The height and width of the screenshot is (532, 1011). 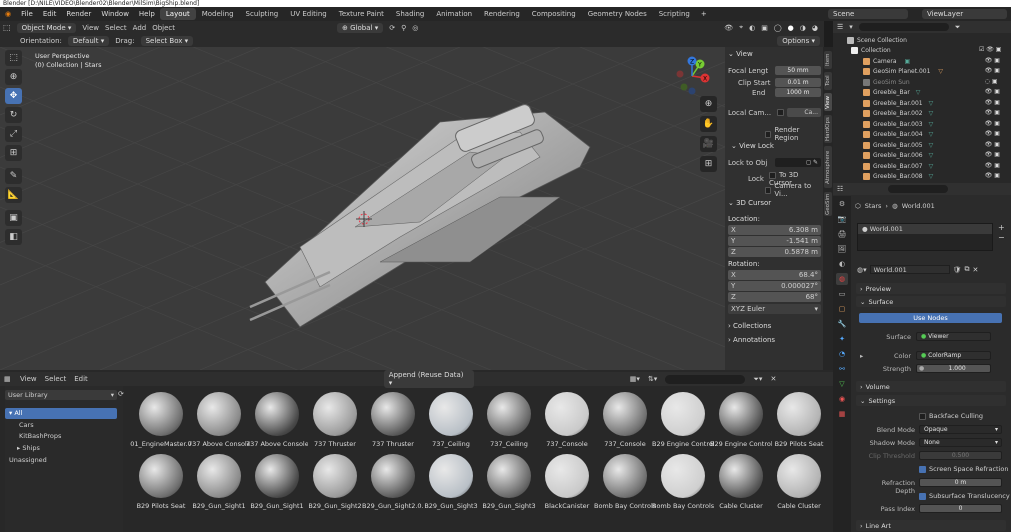 I want to click on view-lock-header: ⌄ View Lock, so click(x=777, y=146).